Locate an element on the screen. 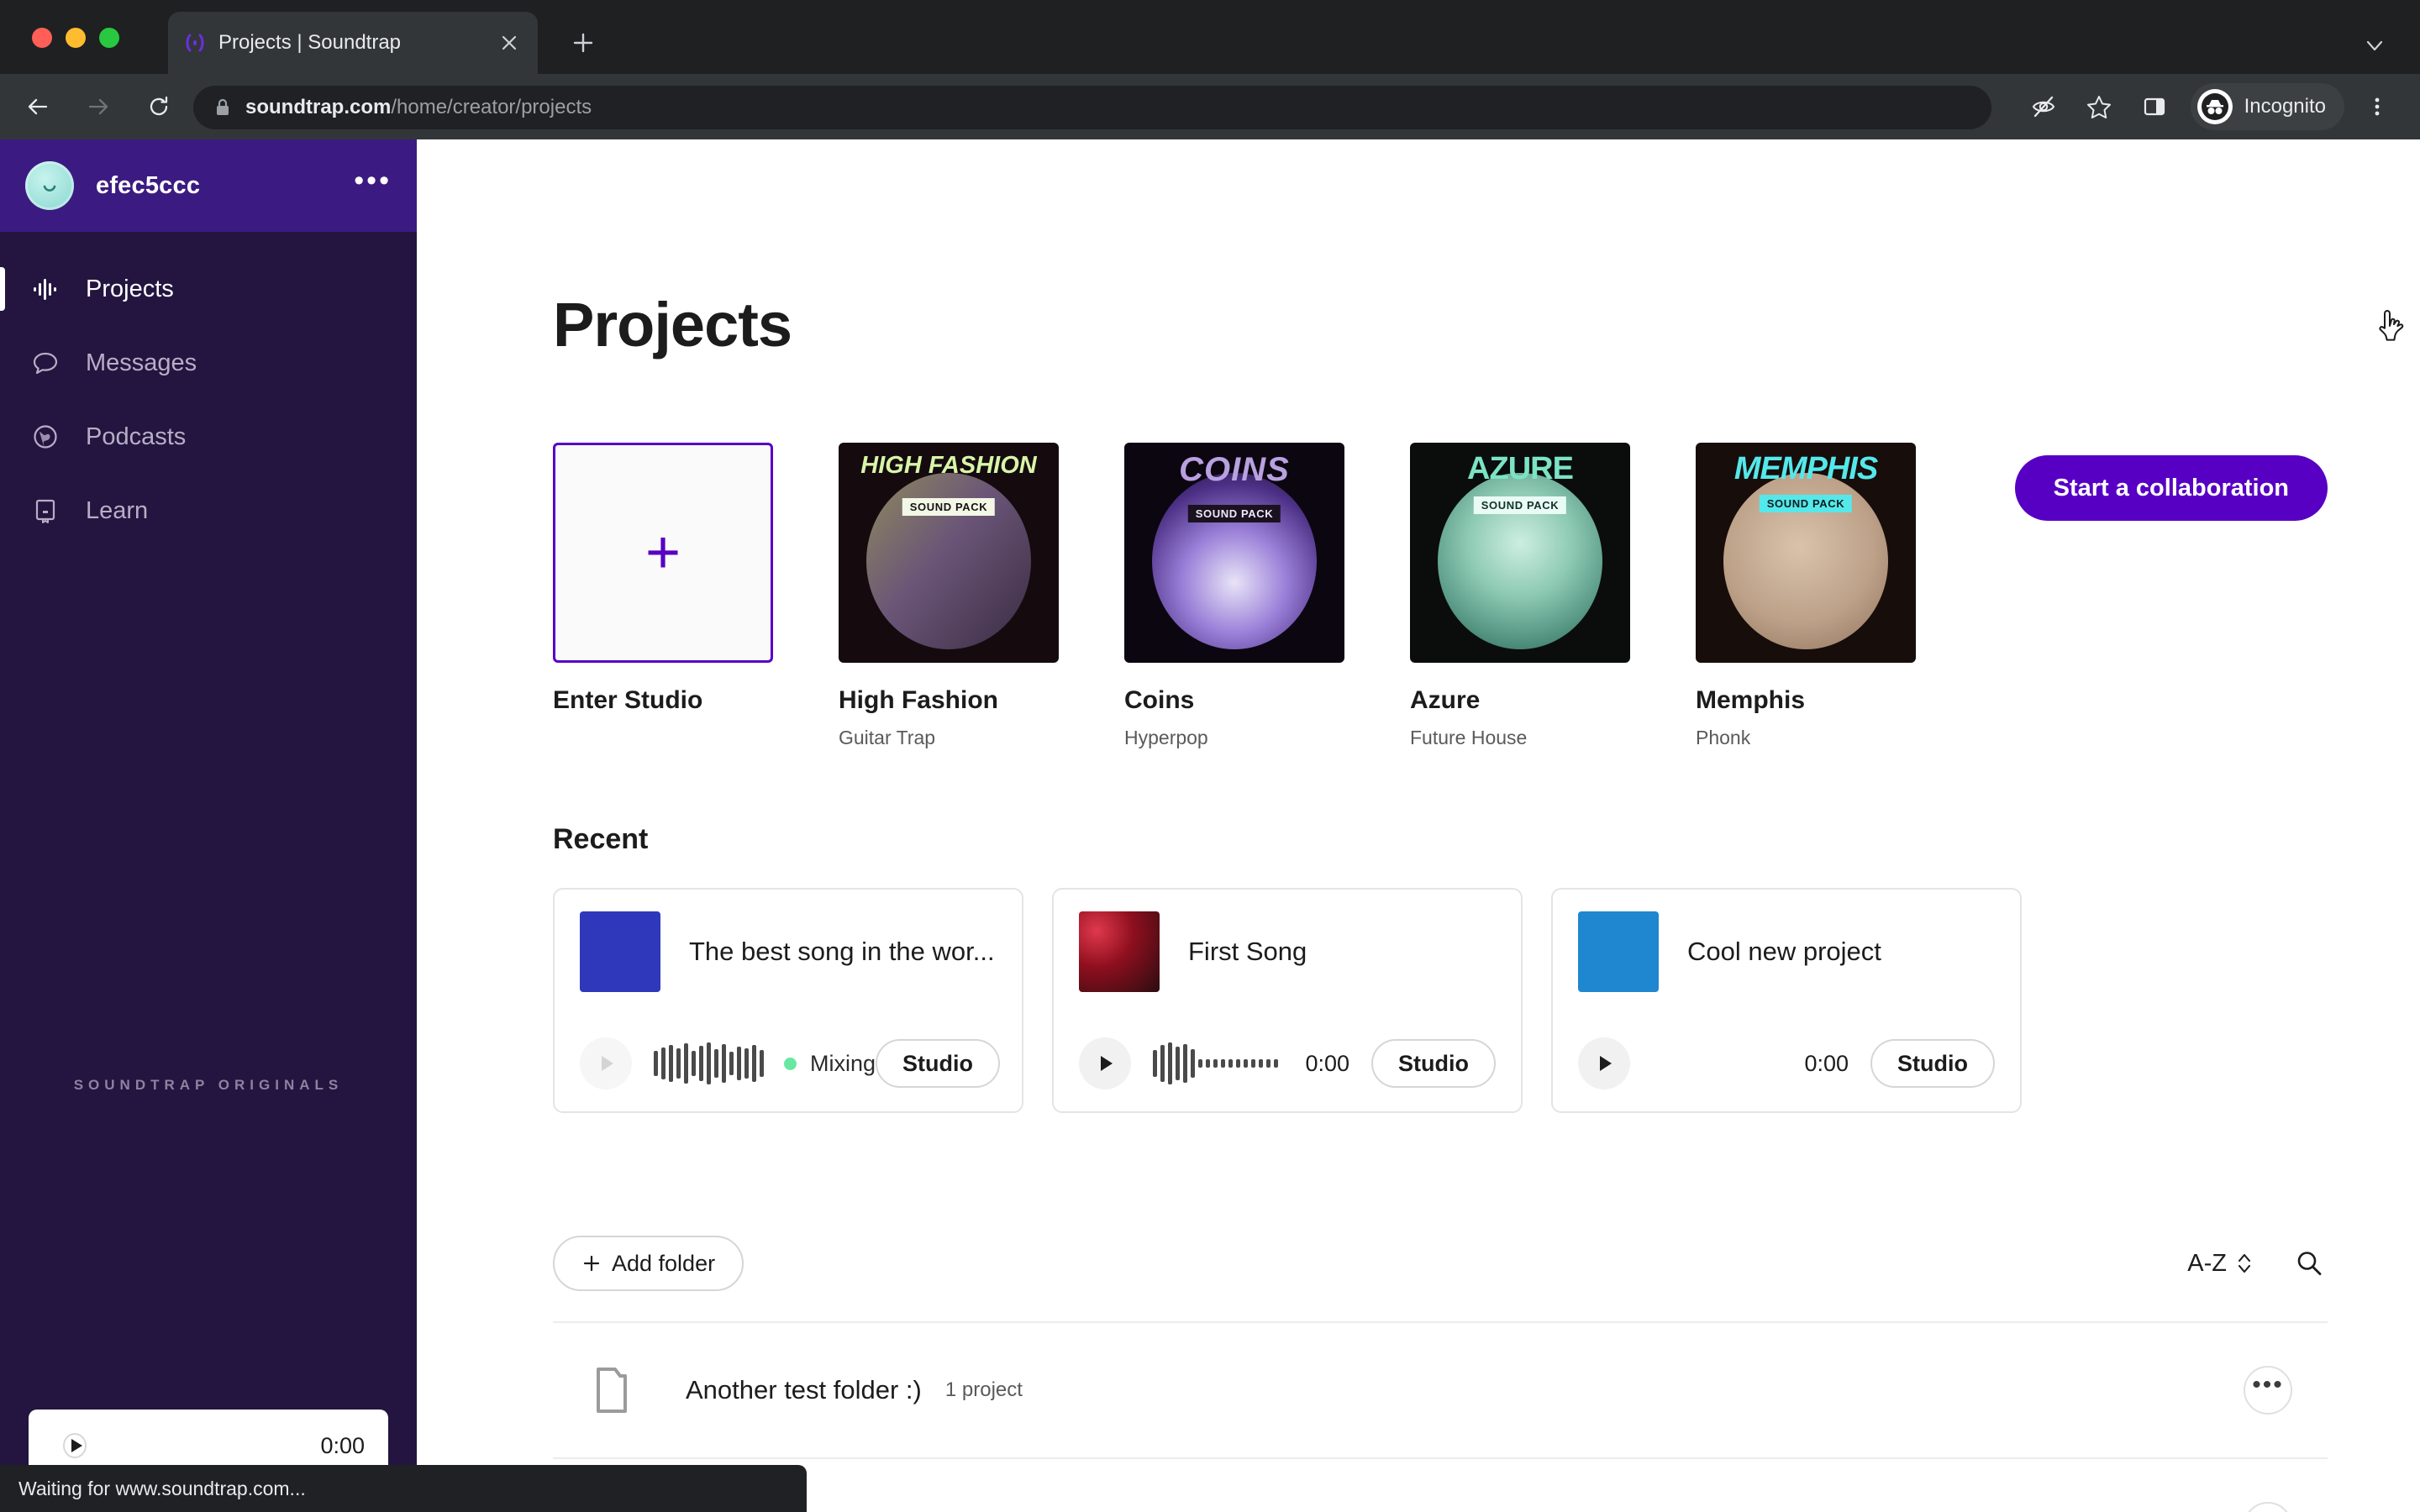 The height and width of the screenshot is (1512, 2420). pack-card-enter-studio: + Enter Studio is located at coordinates (663, 596).